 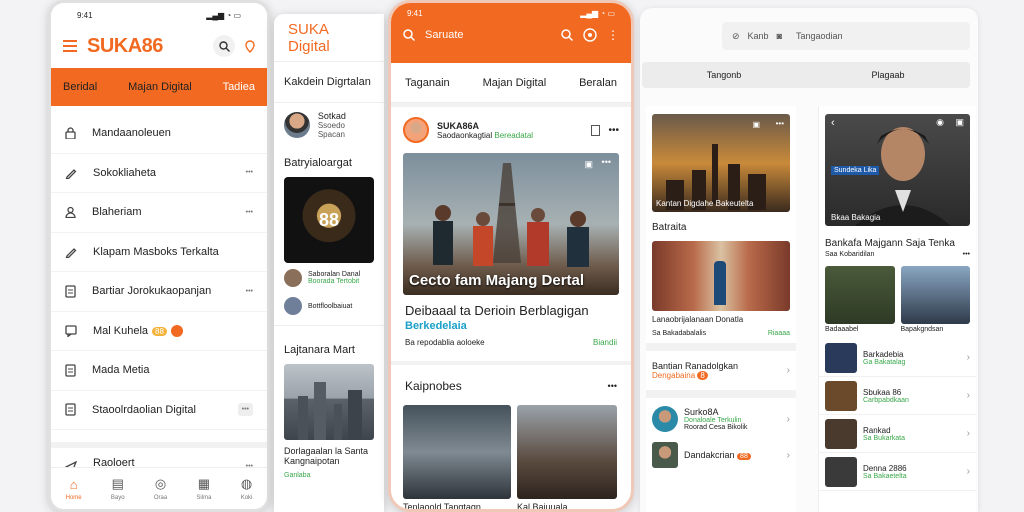 I want to click on list-item: Denna 2886 Sa Bakaetelta ›, so click(x=897, y=472).